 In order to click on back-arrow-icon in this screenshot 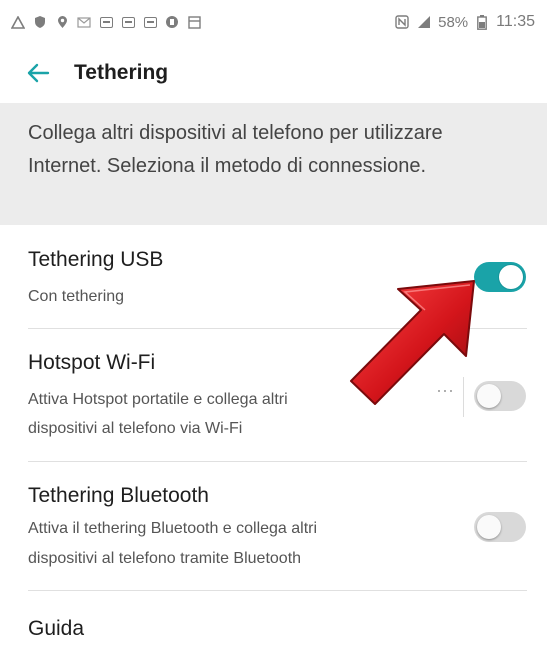, I will do `click(39, 73)`.